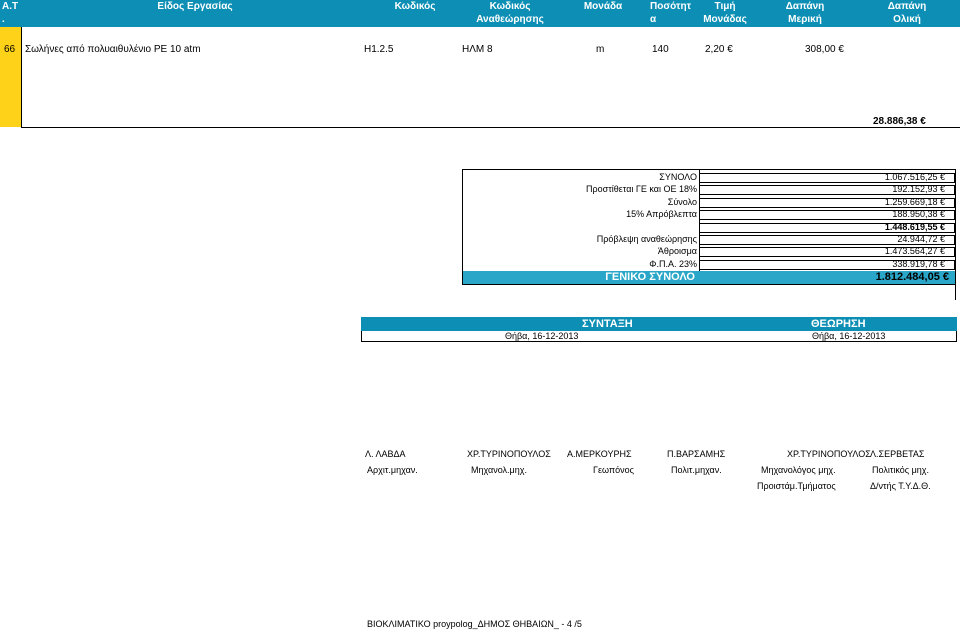 The width and height of the screenshot is (960, 631). I want to click on row-code: Η1.2.5, so click(379, 49).